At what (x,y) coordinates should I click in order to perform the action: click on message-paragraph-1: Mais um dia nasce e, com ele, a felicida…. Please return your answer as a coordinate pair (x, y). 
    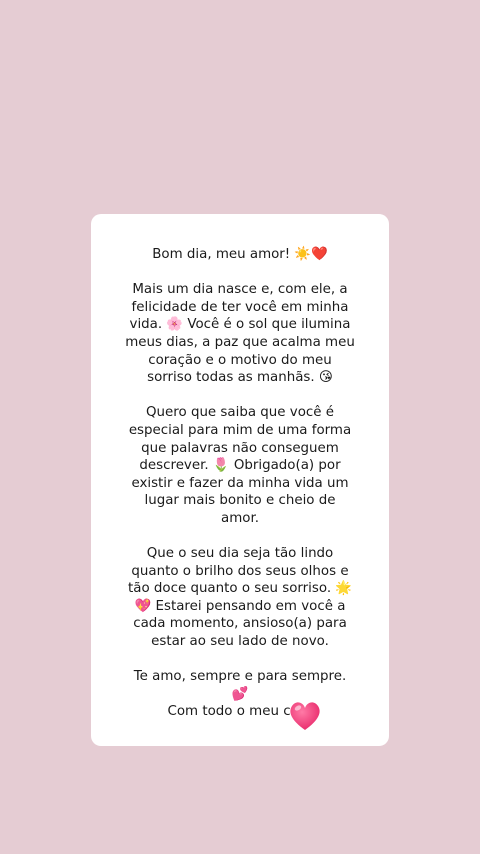
    Looking at the image, I should click on (240, 334).